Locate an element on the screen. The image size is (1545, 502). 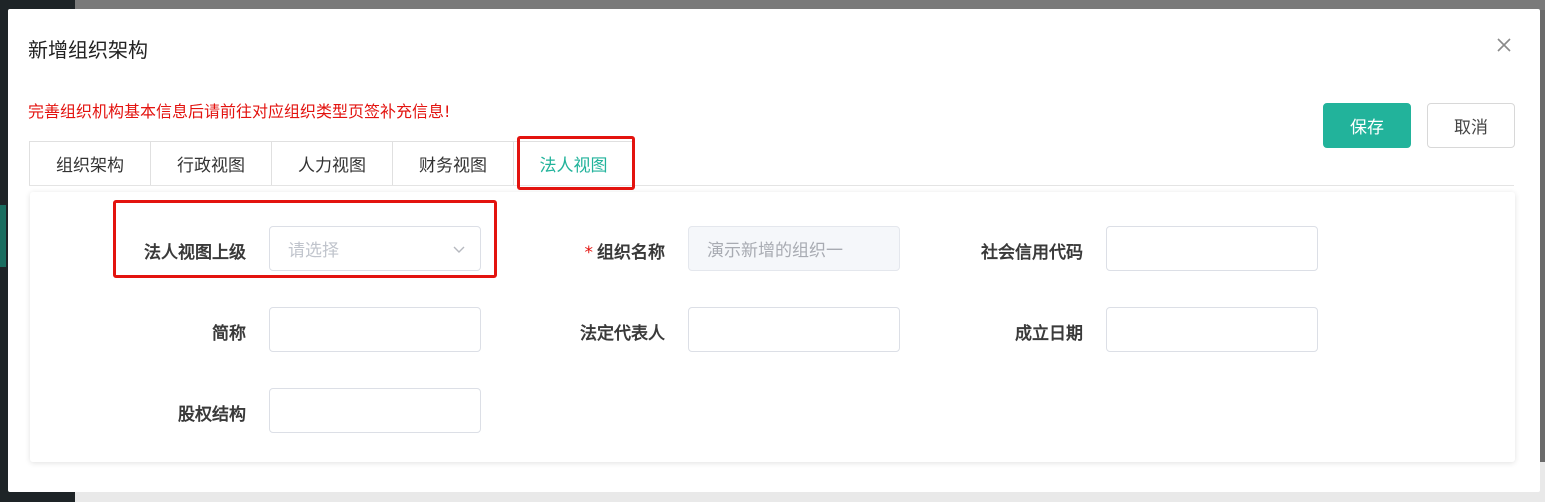
tab-org-structure: 组织架构 is located at coordinates (89, 163).